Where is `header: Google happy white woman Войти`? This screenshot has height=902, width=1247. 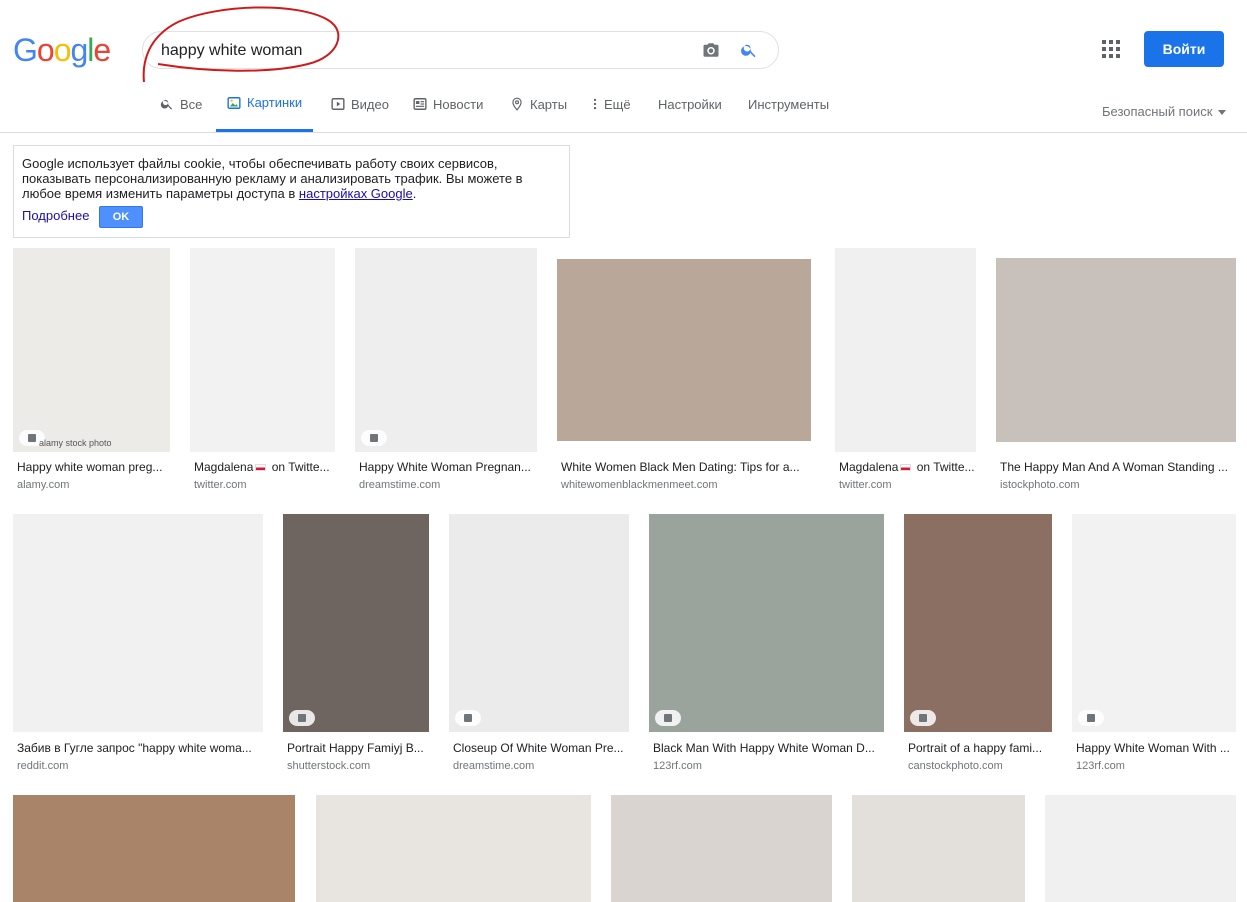 header: Google happy white woman Войти is located at coordinates (623, 41).